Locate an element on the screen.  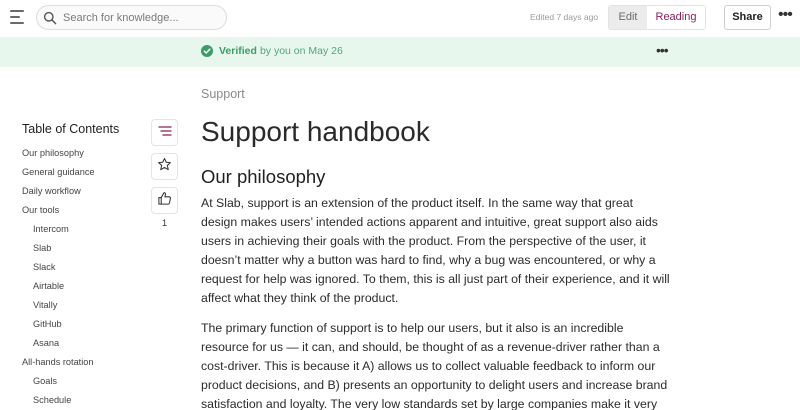
reading-mode-button: Reading is located at coordinates (676, 17).